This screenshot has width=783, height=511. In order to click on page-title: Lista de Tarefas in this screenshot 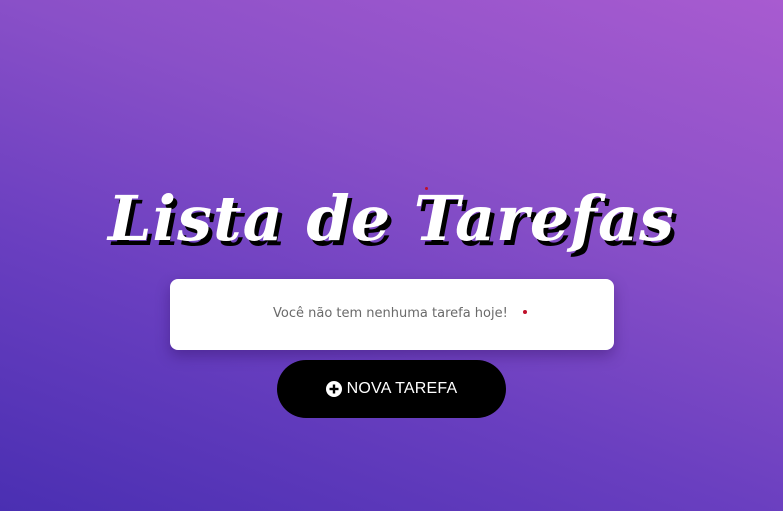, I will do `click(391, 218)`.